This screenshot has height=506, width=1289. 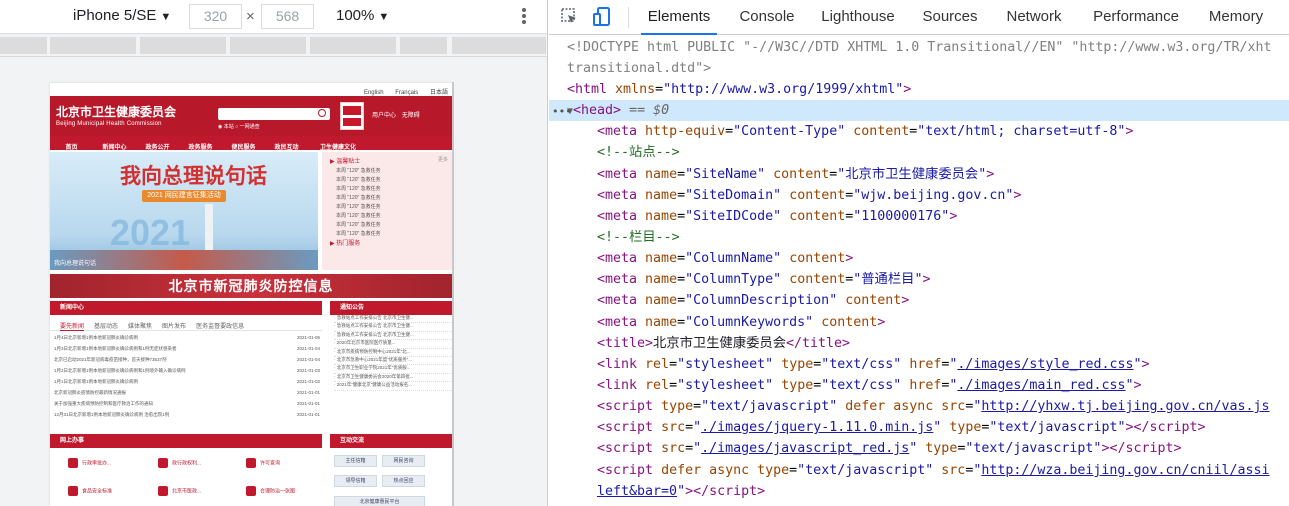 I want to click on dom-node-meta: <meta name="ColumnDescription" content>, so click(x=919, y=300).